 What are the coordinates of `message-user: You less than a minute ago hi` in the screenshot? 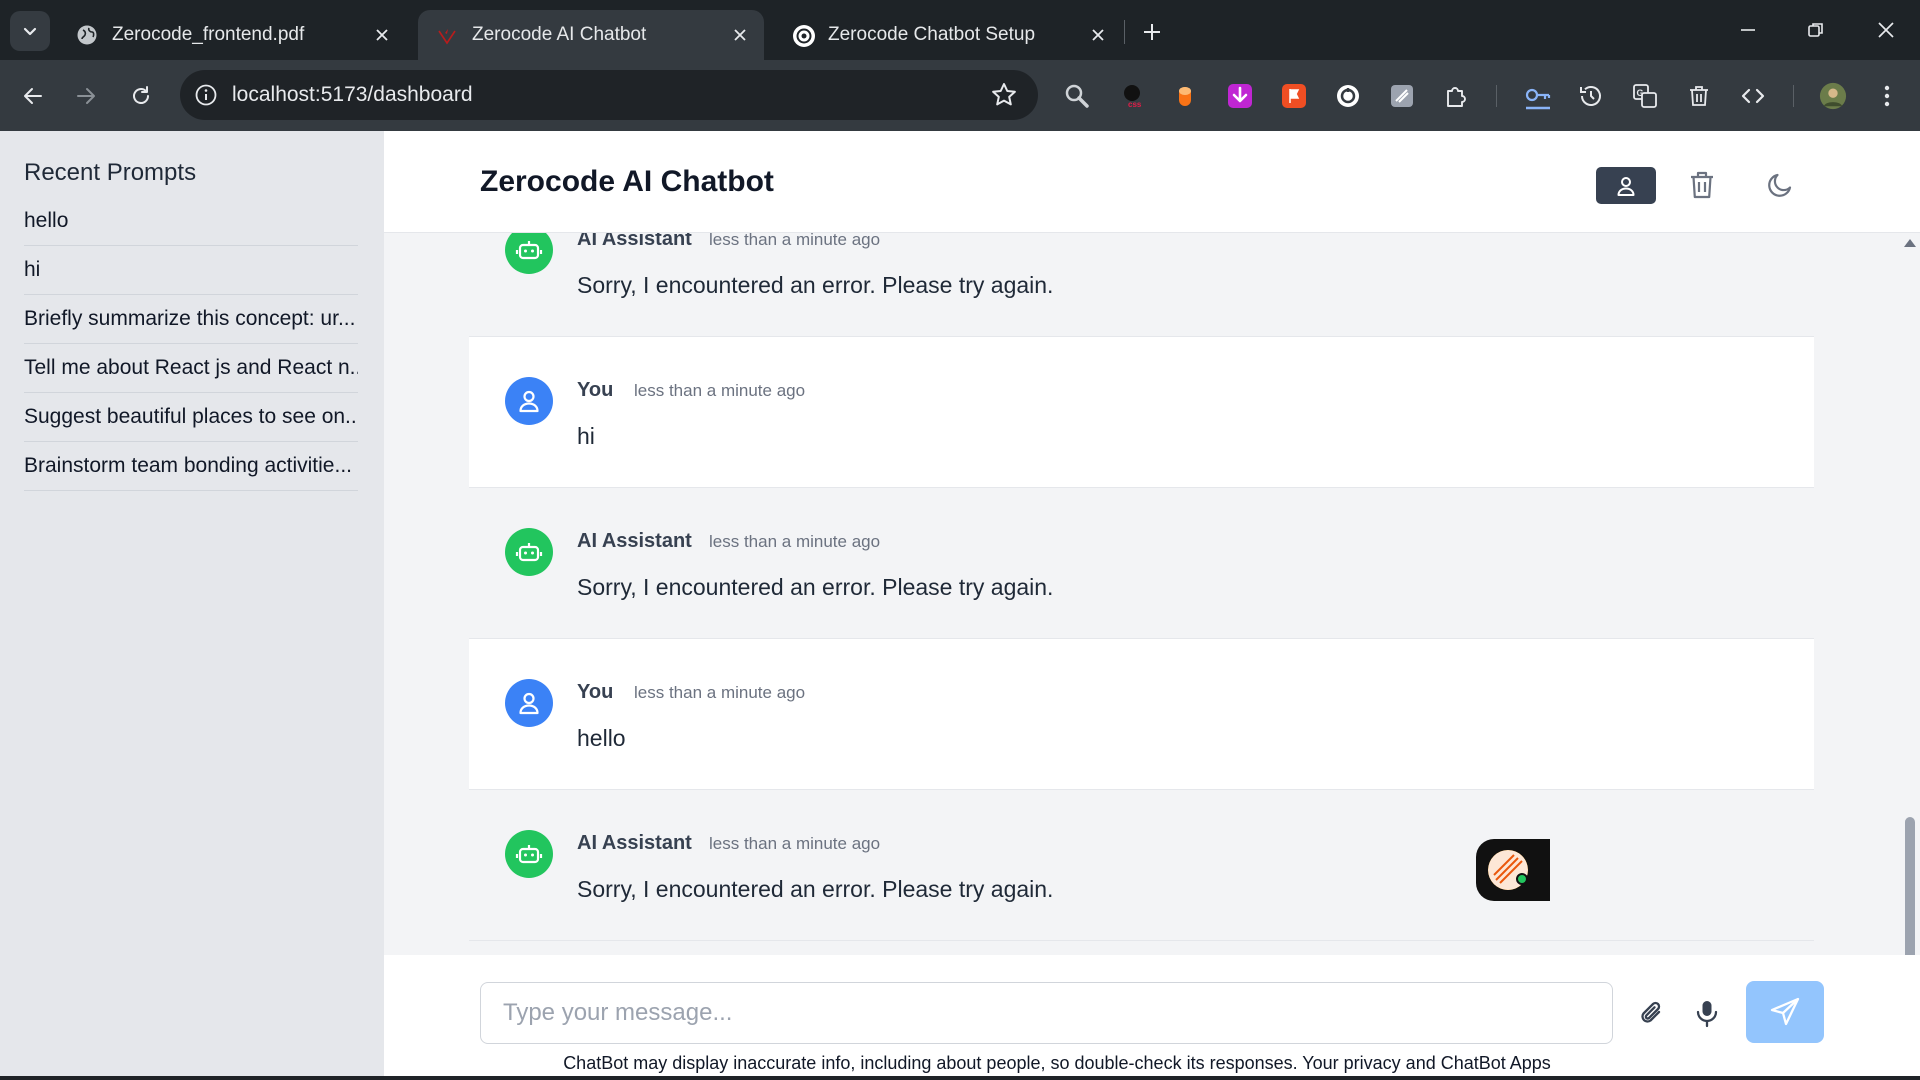 It's located at (1141, 412).